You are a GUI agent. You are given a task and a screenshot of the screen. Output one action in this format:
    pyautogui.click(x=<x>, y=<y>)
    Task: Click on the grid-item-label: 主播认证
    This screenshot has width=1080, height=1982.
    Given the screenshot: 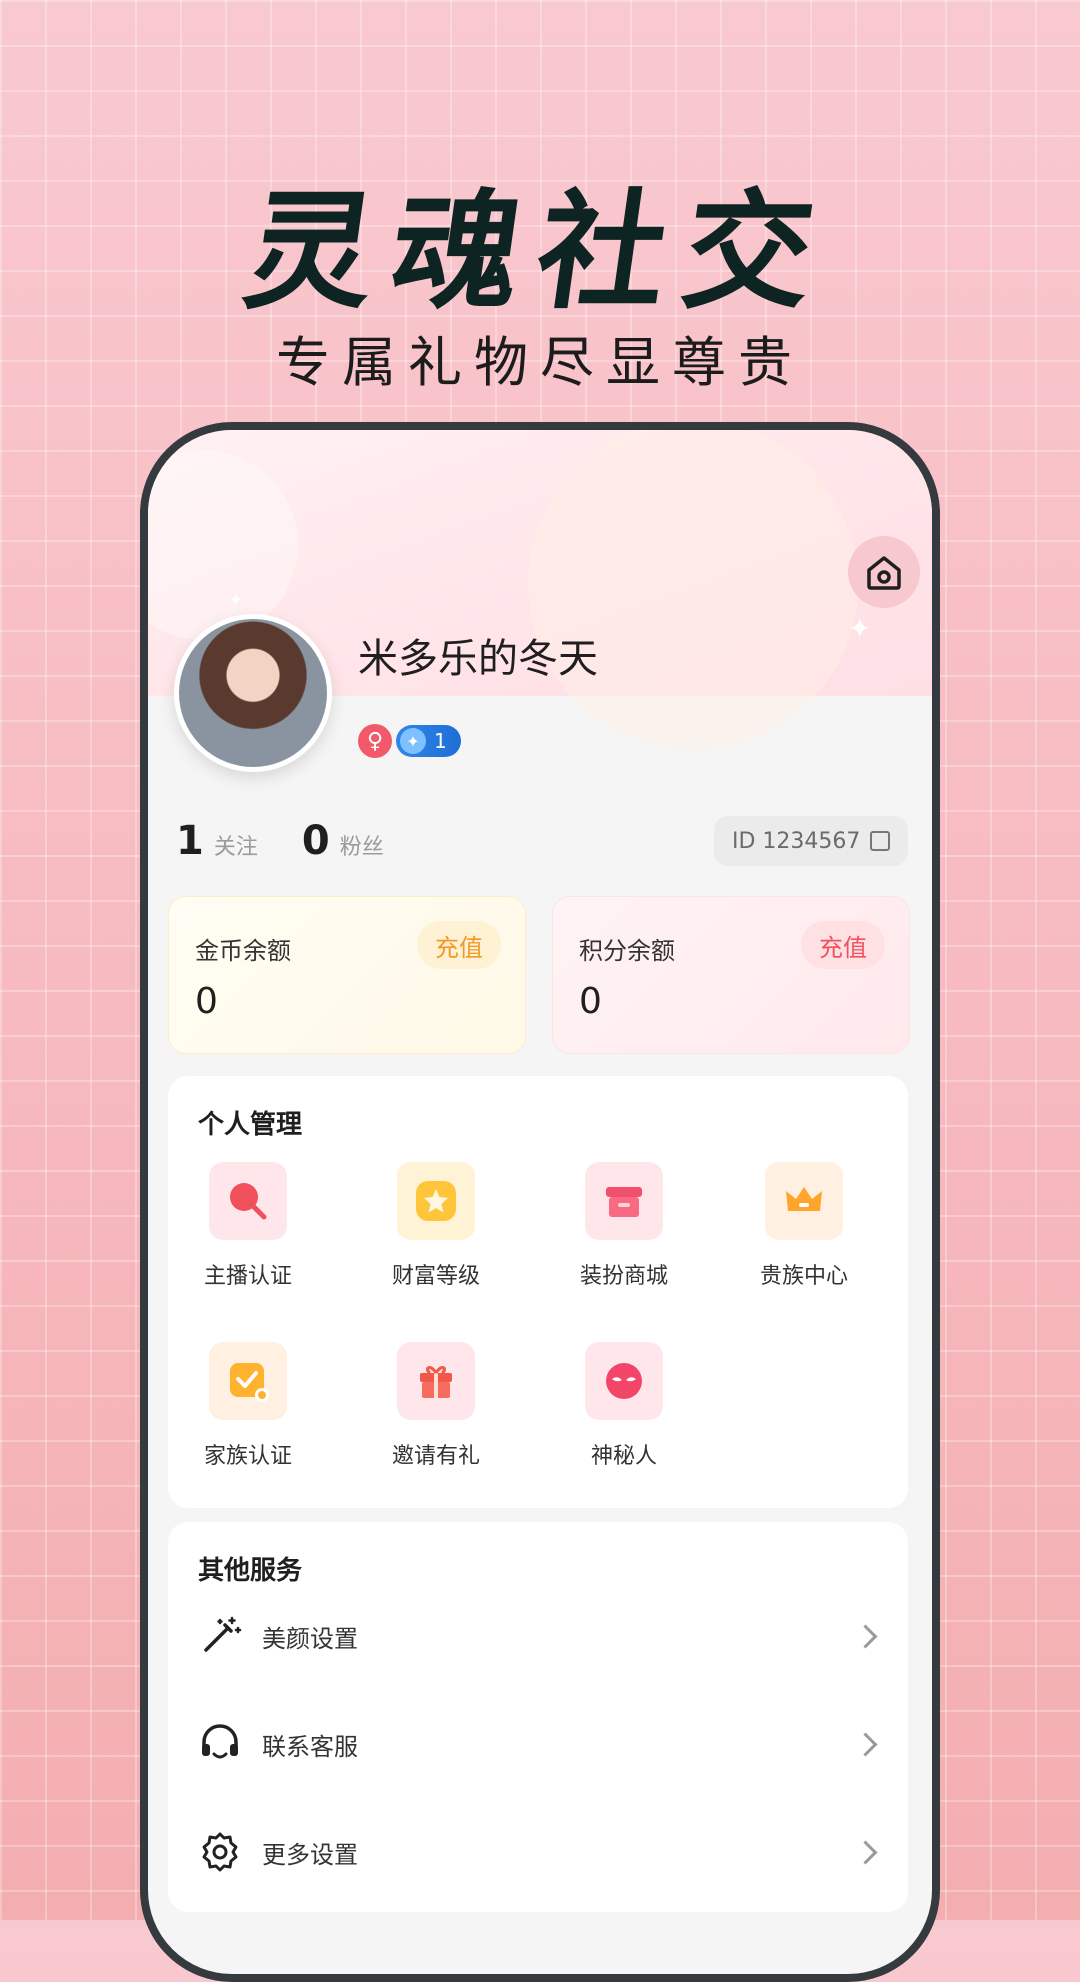 What is the action you would take?
    pyautogui.click(x=247, y=1276)
    